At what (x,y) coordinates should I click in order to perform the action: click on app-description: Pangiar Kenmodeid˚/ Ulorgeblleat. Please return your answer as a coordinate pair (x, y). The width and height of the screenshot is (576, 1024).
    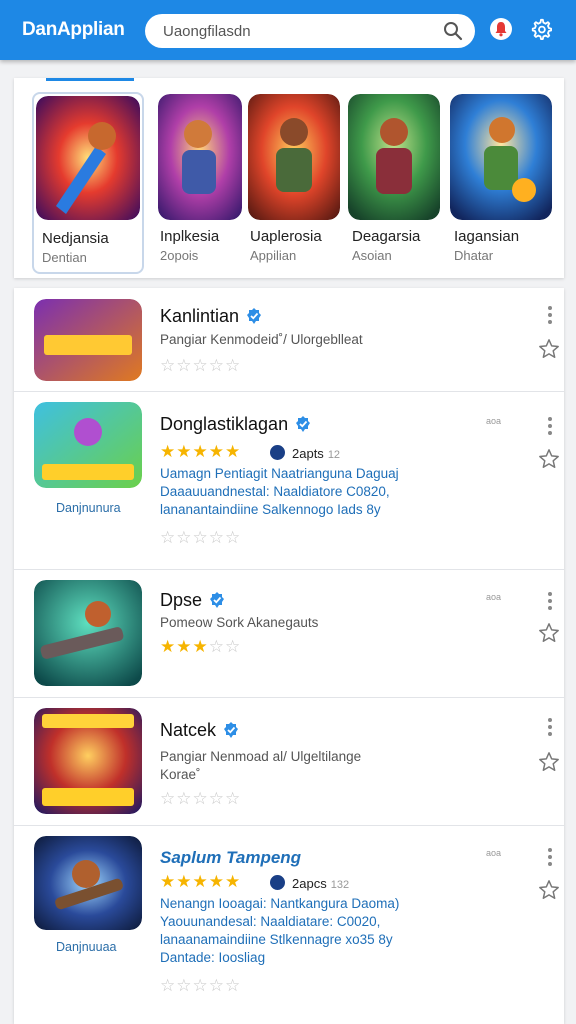
    Looking at the image, I should click on (261, 339).